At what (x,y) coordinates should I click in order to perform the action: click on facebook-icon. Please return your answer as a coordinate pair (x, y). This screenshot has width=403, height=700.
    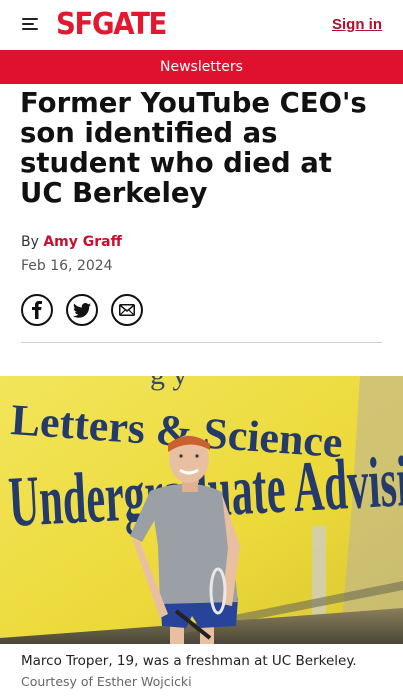
    Looking at the image, I should click on (37, 310).